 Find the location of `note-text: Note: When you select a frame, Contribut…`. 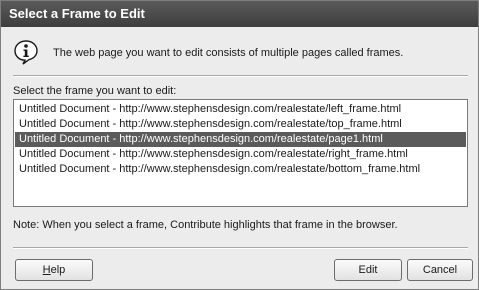

note-text: Note: When you select a frame, Contribut… is located at coordinates (205, 225).